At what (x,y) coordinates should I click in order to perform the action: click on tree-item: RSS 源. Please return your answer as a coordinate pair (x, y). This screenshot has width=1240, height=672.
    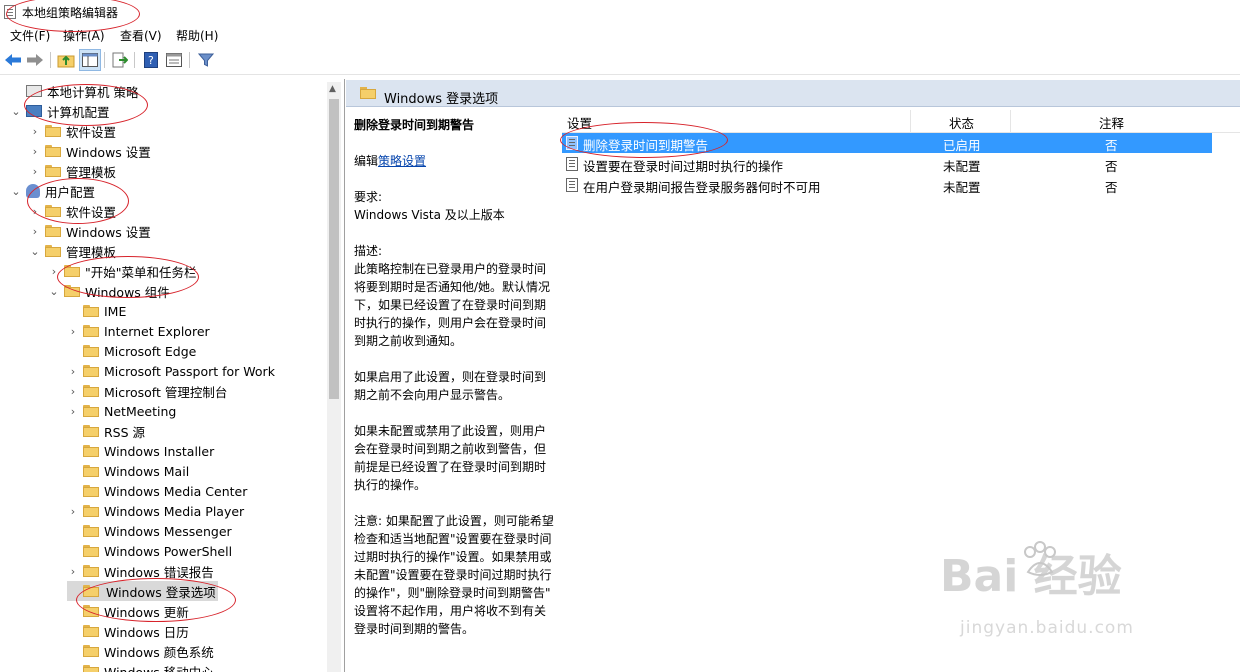
    Looking at the image, I should click on (106, 431).